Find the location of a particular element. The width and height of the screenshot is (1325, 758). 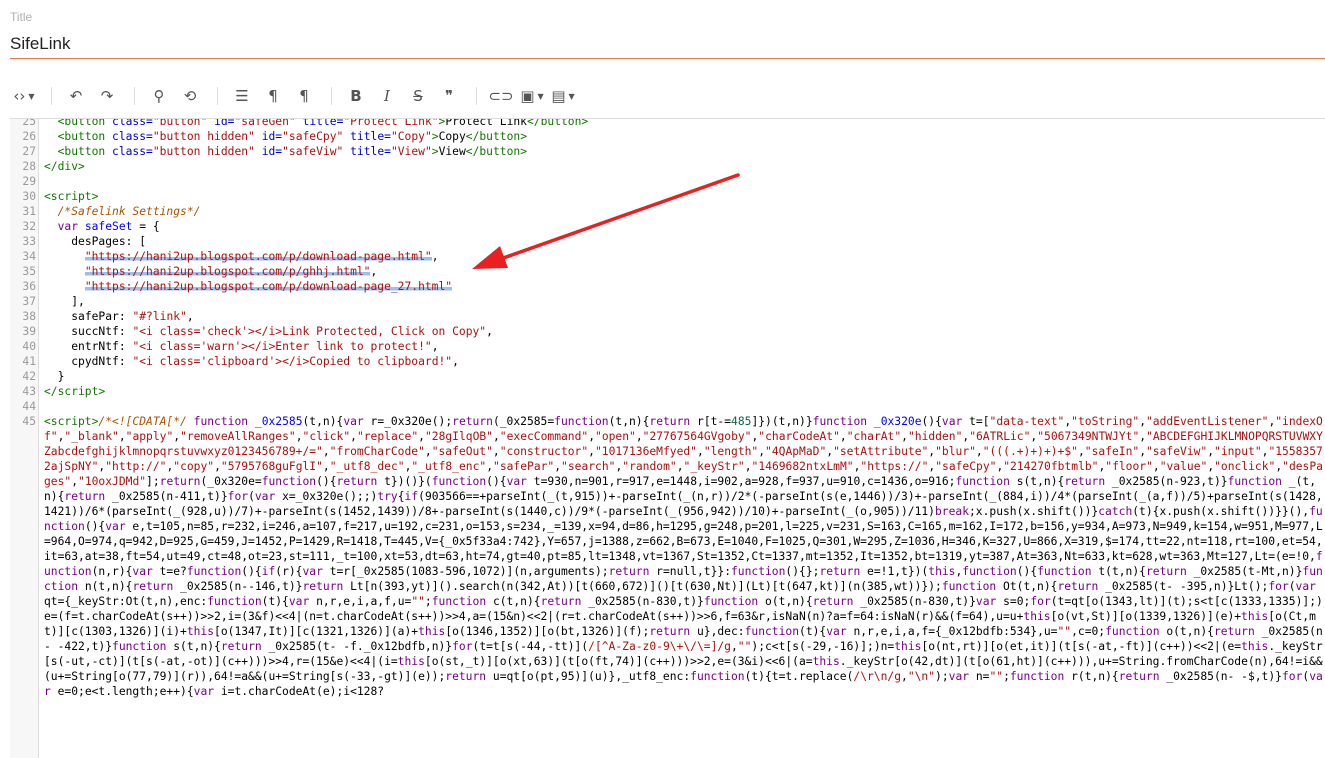

ltr-icon: ¶ is located at coordinates (273, 96).